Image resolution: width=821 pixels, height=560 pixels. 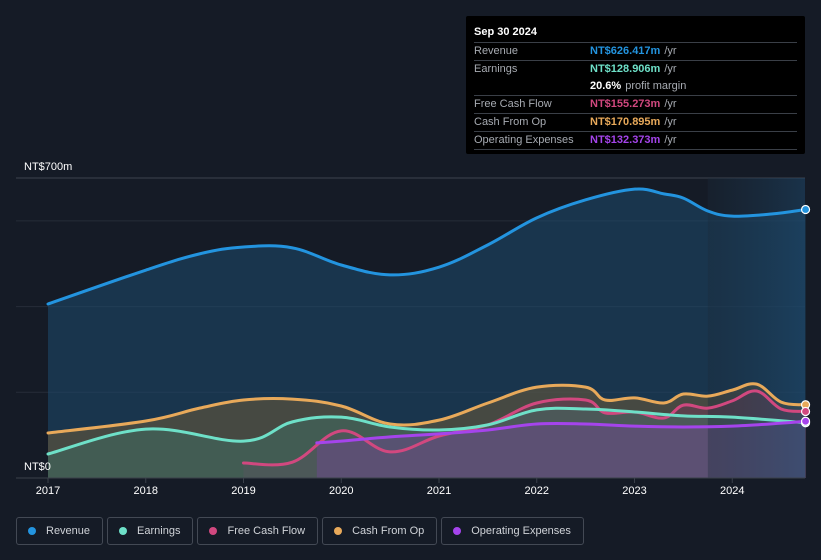 What do you see at coordinates (146, 491) in the screenshot?
I see `x-tick-label: 2018` at bounding box center [146, 491].